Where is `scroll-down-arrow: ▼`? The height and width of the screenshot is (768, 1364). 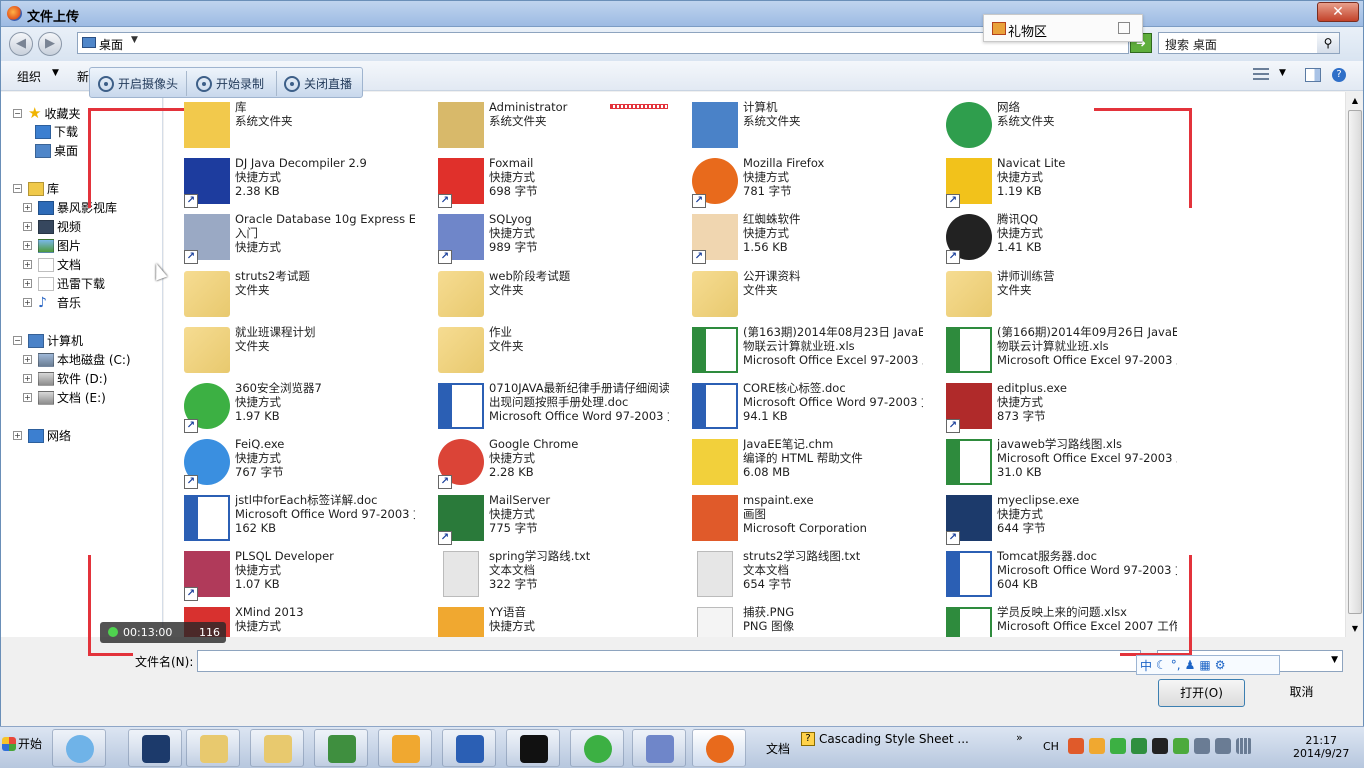
scroll-down-arrow: ▼ is located at coordinates (1355, 628).